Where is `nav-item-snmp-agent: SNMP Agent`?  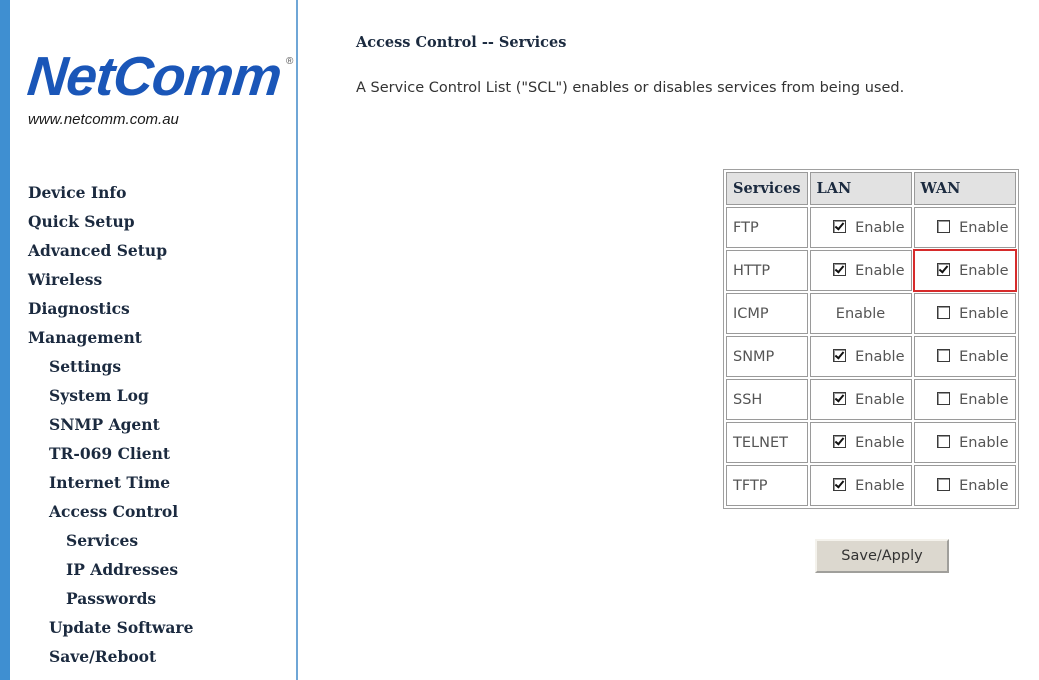
nav-item-snmp-agent: SNMP Agent is located at coordinates (110, 424).